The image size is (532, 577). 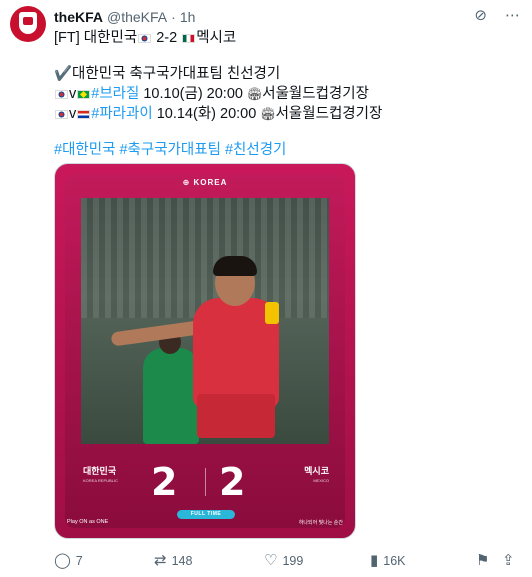 What do you see at coordinates (193, 94) in the screenshot?
I see `match-date: 10.10(금) 20:00` at bounding box center [193, 94].